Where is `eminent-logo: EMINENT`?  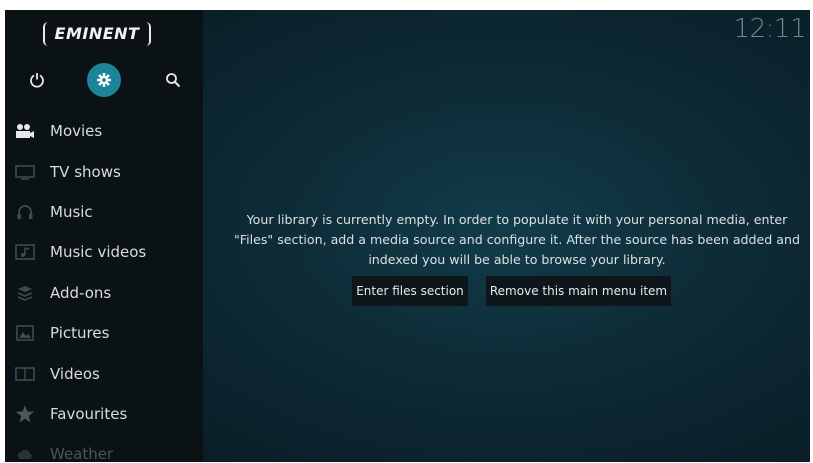
eminent-logo: EMINENT is located at coordinates (97, 34).